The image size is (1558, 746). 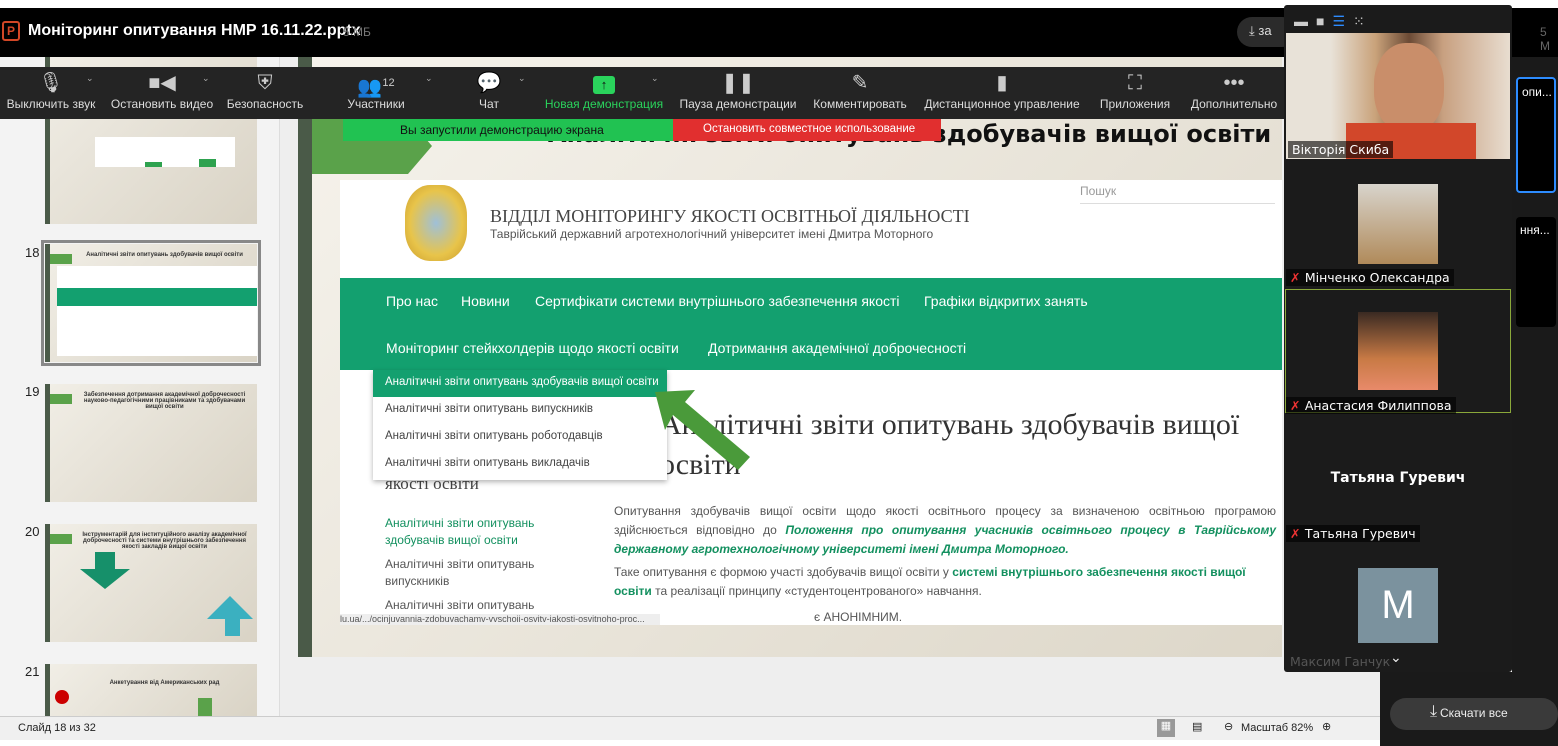 What do you see at coordinates (809, 129) in the screenshot?
I see `stop-share-label: Остановить совместное использование` at bounding box center [809, 129].